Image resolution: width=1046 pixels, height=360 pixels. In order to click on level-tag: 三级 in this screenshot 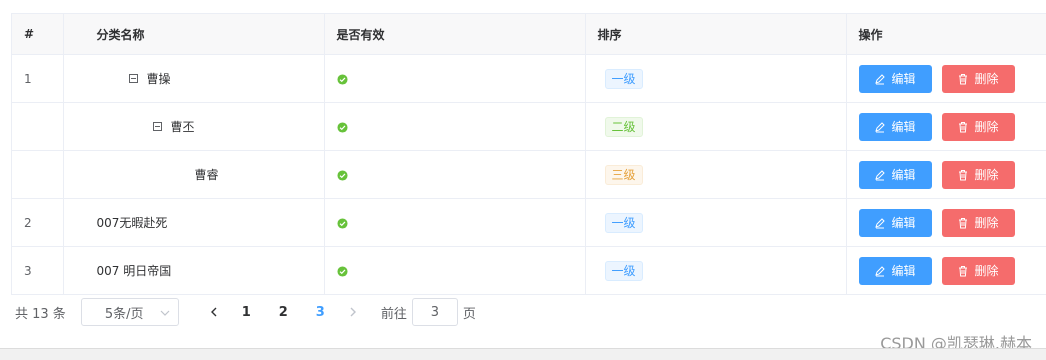, I will do `click(623, 174)`.